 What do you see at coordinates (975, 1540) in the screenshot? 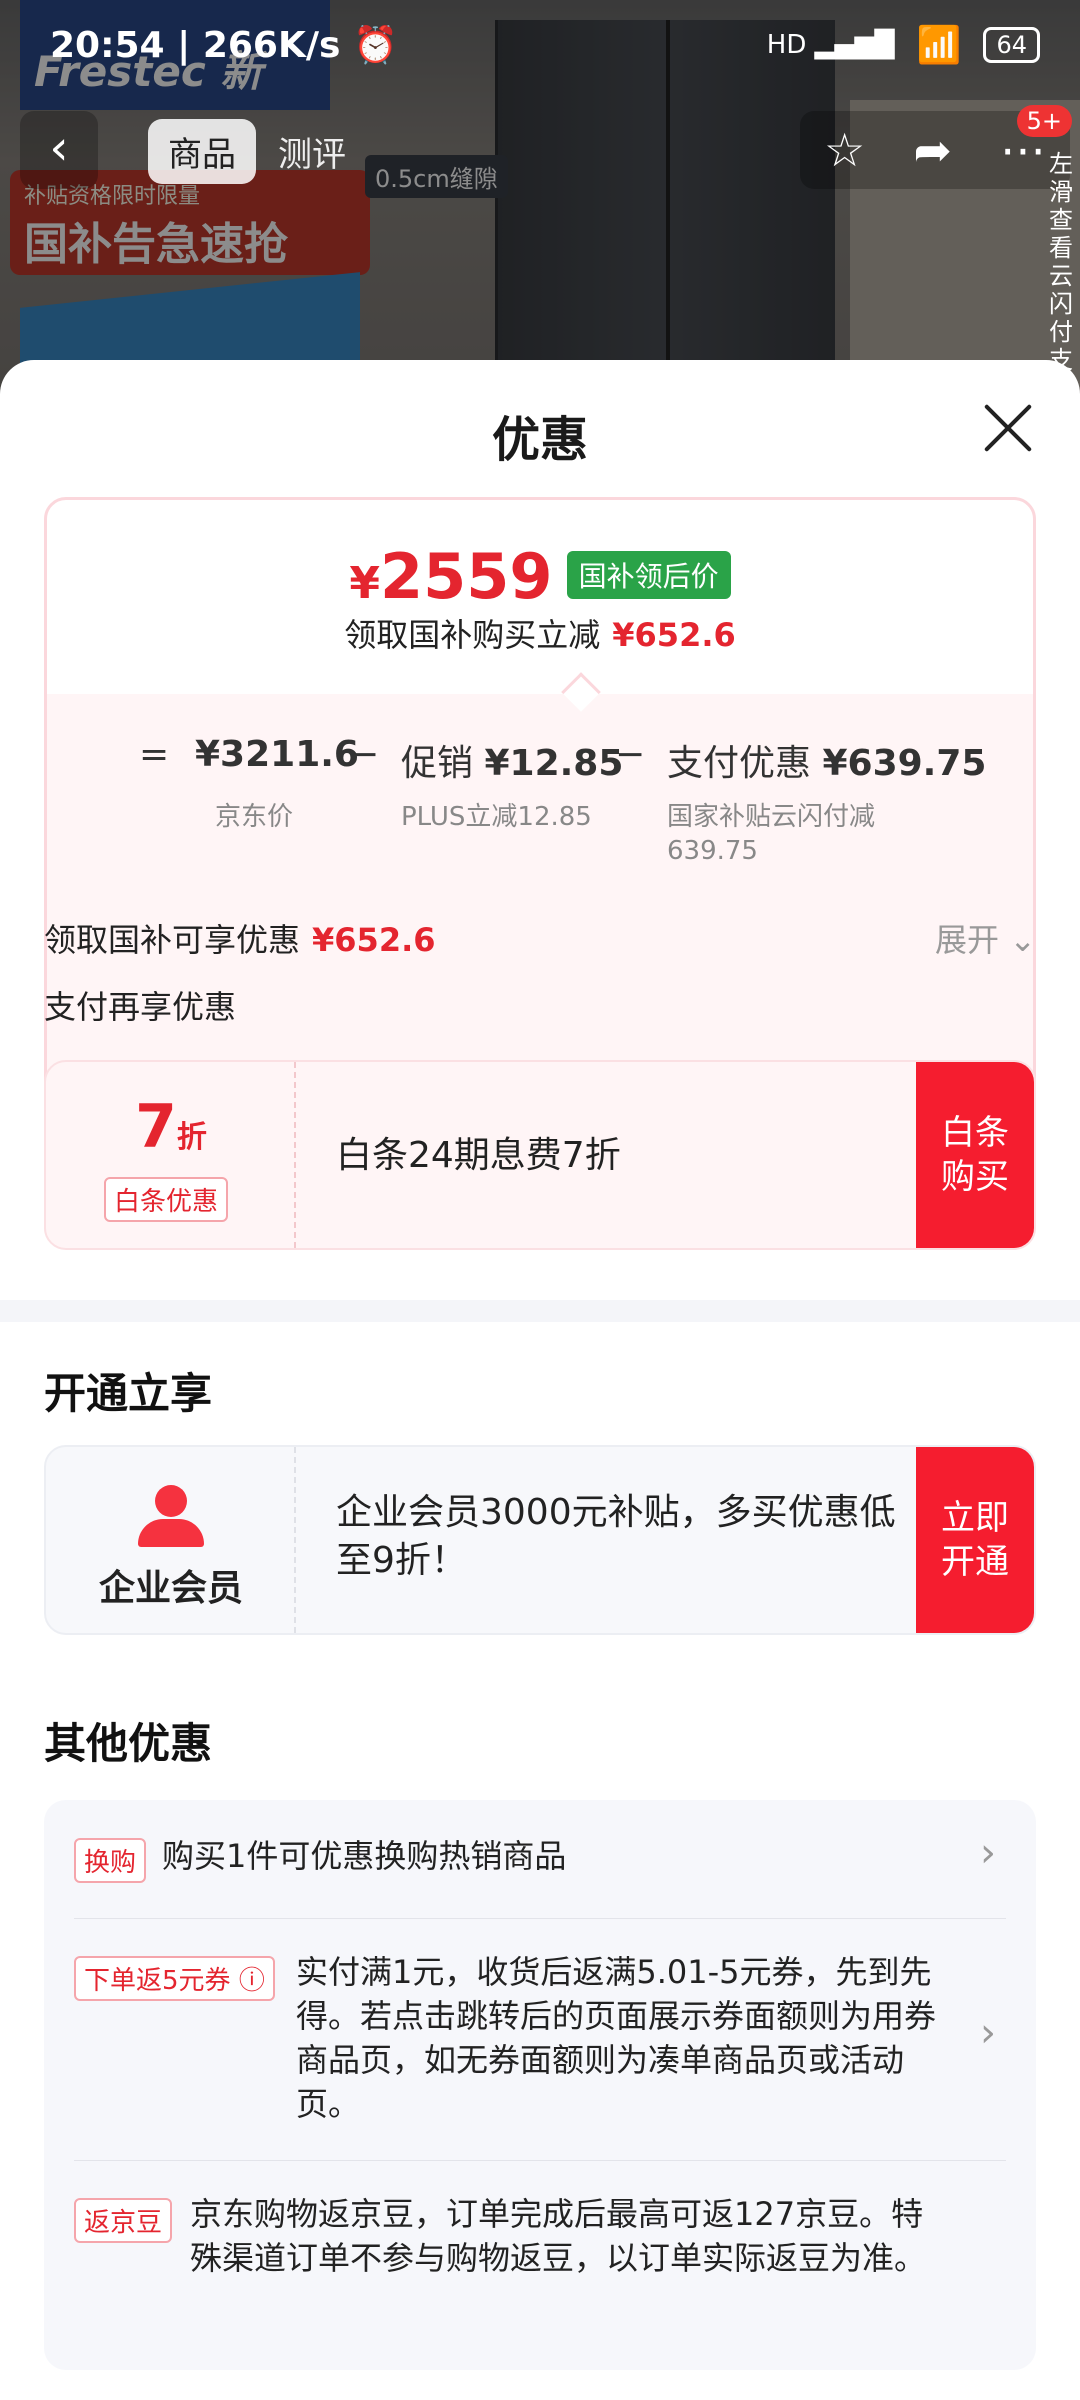
I see `open-now-button: 立即开通` at bounding box center [975, 1540].